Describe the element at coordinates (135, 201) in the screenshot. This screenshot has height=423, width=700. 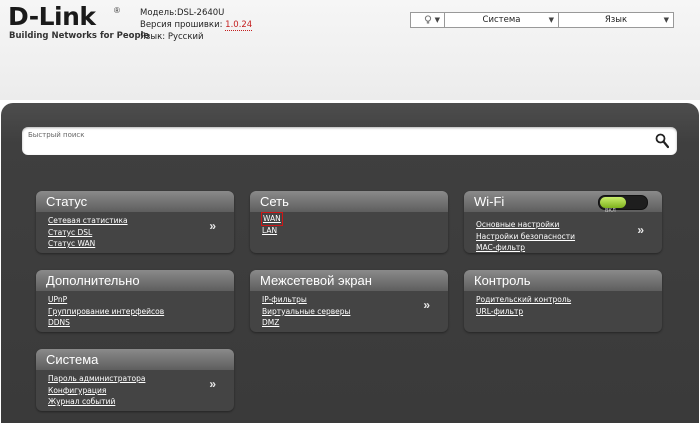
I see `card-header: Статус` at that location.